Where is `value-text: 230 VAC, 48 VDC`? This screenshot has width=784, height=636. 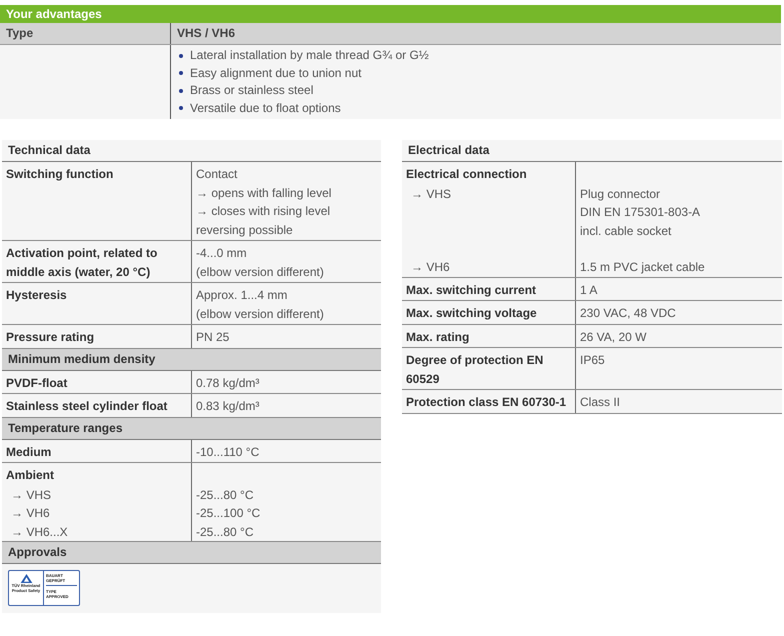 value-text: 230 VAC, 48 VDC is located at coordinates (628, 313).